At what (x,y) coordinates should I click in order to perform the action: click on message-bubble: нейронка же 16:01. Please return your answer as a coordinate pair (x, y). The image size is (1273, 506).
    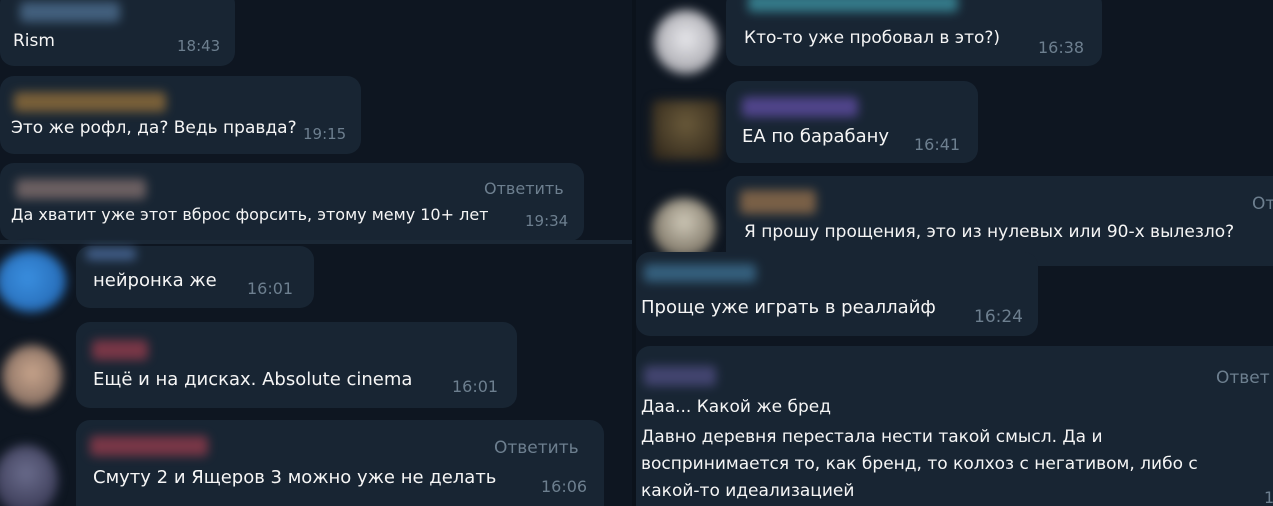
    Looking at the image, I should click on (195, 277).